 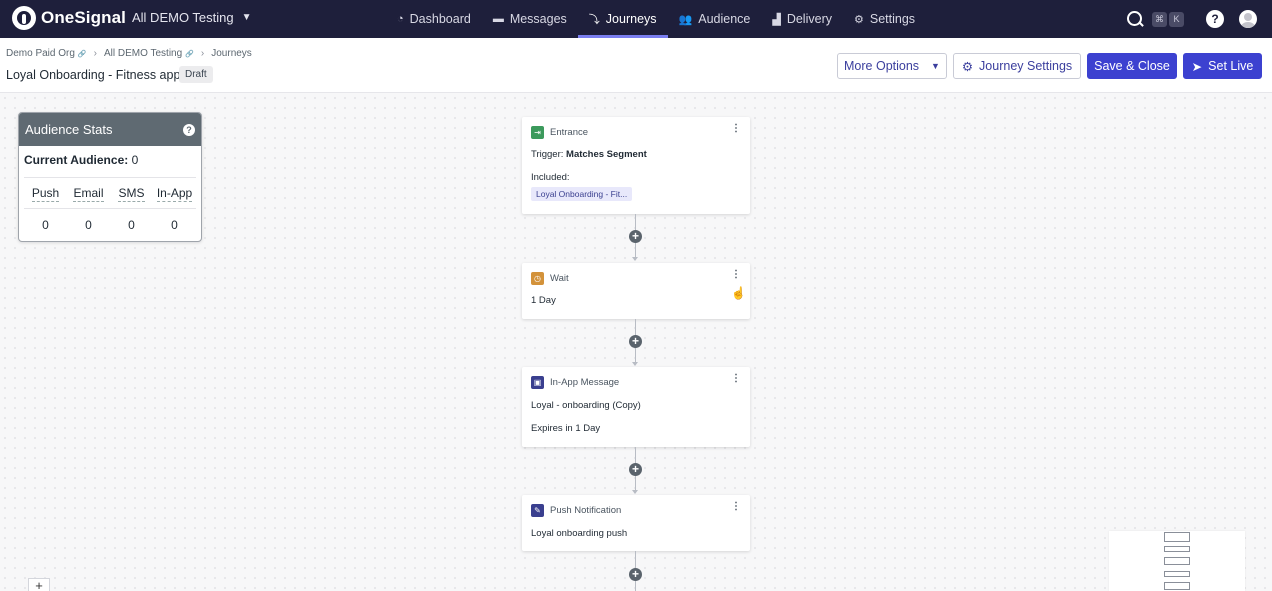 What do you see at coordinates (882, 66) in the screenshot?
I see `more-options-label: More Options` at bounding box center [882, 66].